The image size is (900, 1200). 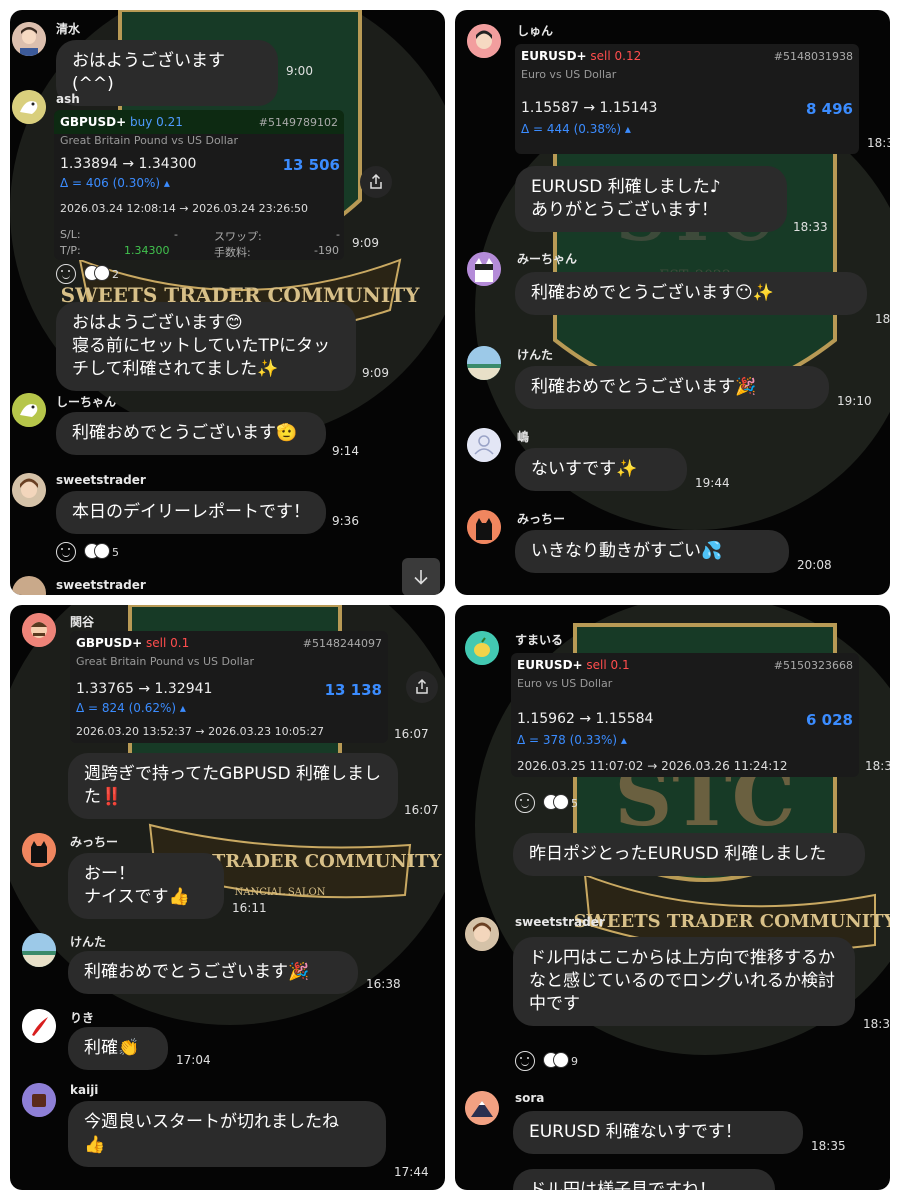 I want to click on reaction-bar: 2, so click(x=87, y=274).